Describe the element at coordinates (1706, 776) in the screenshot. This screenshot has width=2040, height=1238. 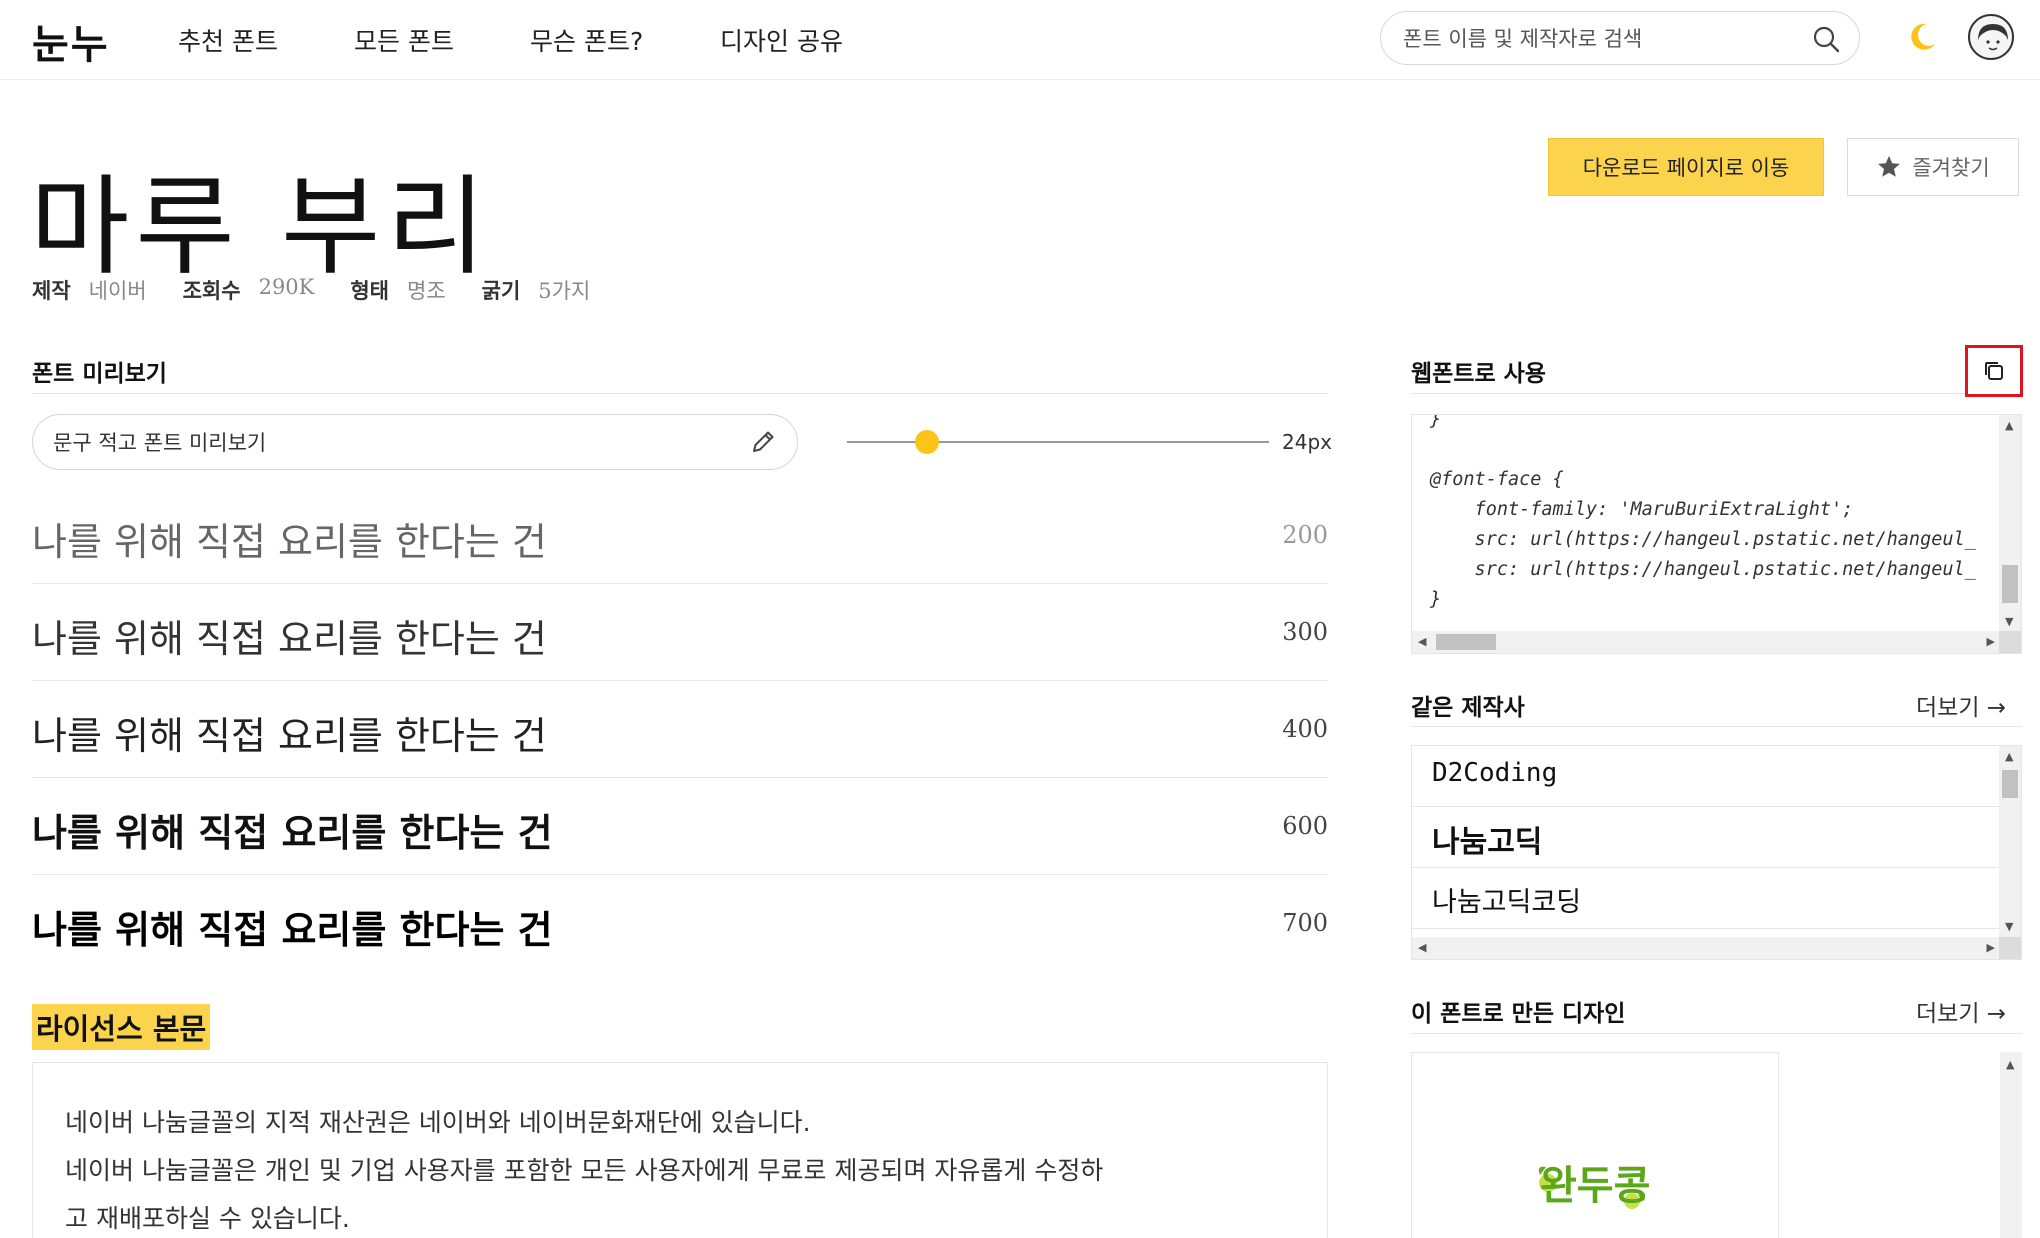
I see `maker-font-item: D2Coding` at that location.